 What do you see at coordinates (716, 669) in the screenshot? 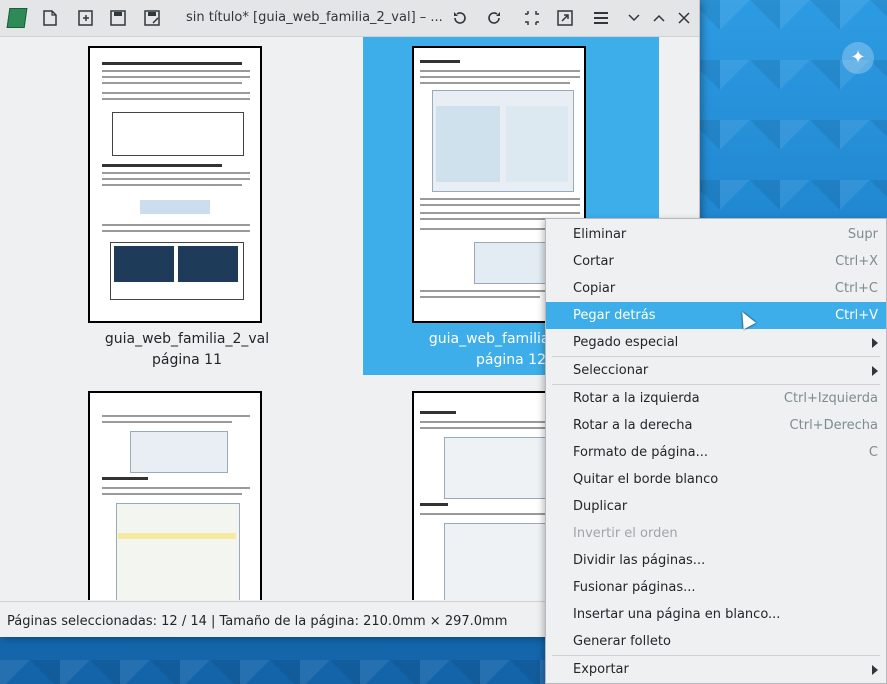
I see `menu-item-exportar: Exportar` at bounding box center [716, 669].